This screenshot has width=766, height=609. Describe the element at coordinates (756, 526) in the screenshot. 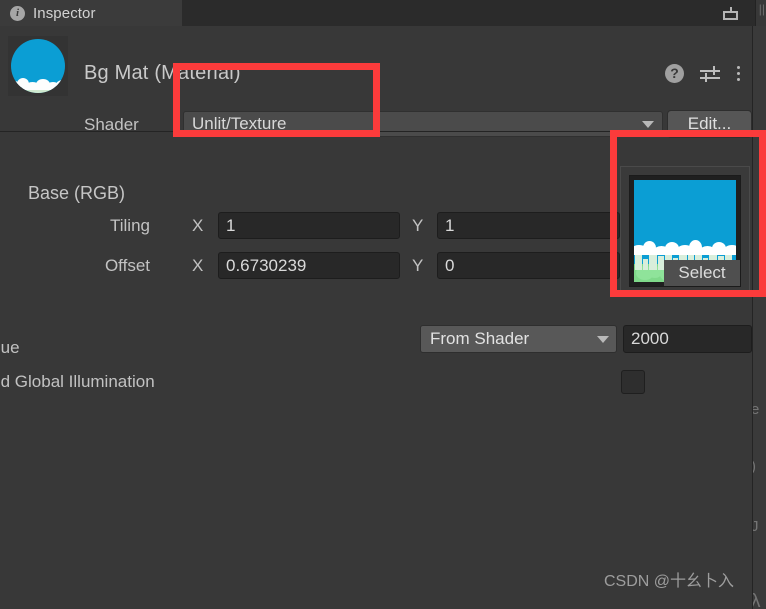

I see `fragment-glyph-3: J` at that location.